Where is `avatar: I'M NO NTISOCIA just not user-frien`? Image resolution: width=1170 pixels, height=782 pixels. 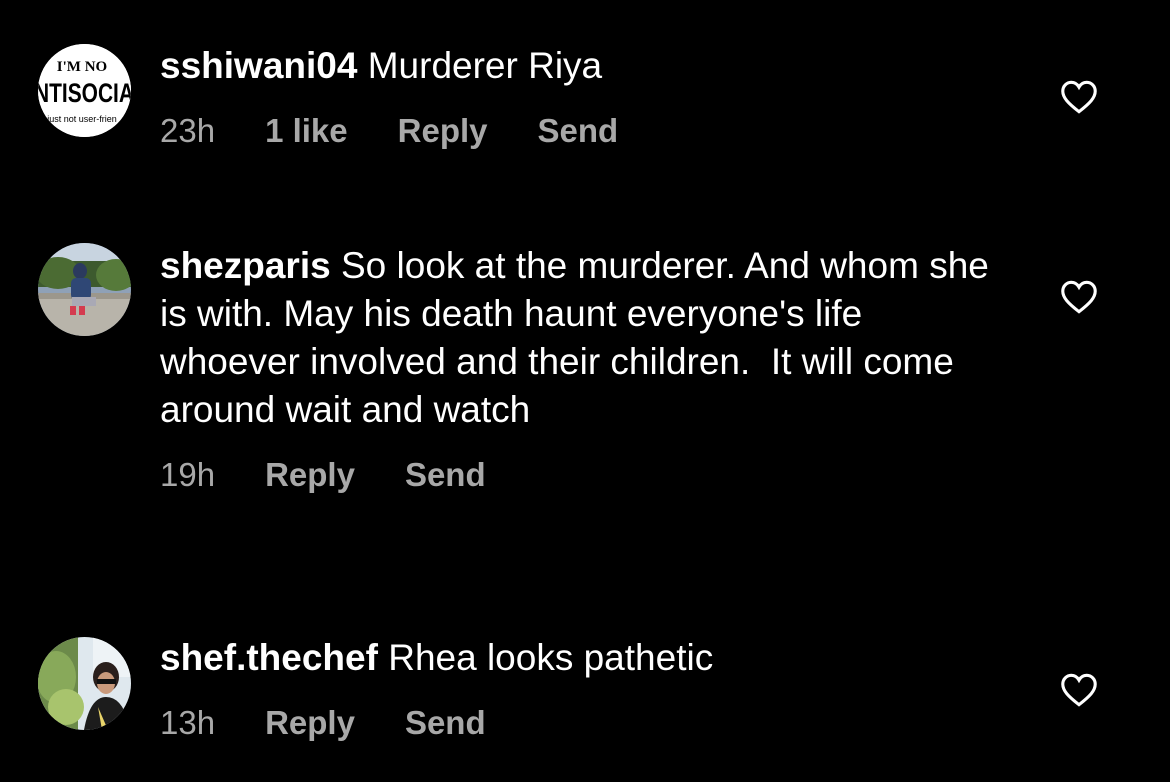
avatar: I'M NO NTISOCIA just not user-frien is located at coordinates (84, 90).